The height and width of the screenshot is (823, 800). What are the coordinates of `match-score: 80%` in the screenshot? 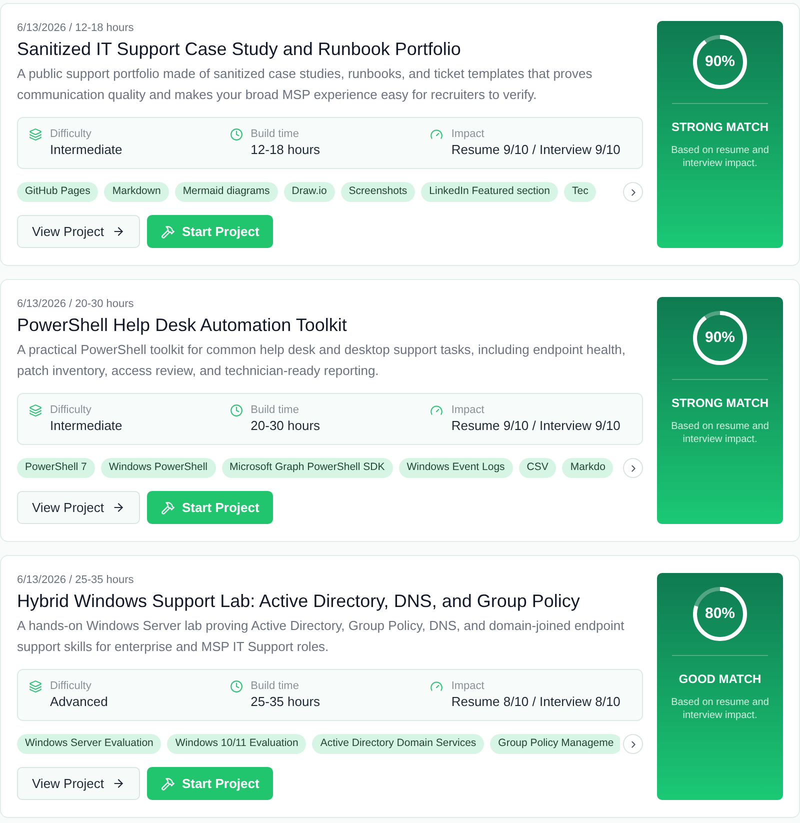 It's located at (720, 614).